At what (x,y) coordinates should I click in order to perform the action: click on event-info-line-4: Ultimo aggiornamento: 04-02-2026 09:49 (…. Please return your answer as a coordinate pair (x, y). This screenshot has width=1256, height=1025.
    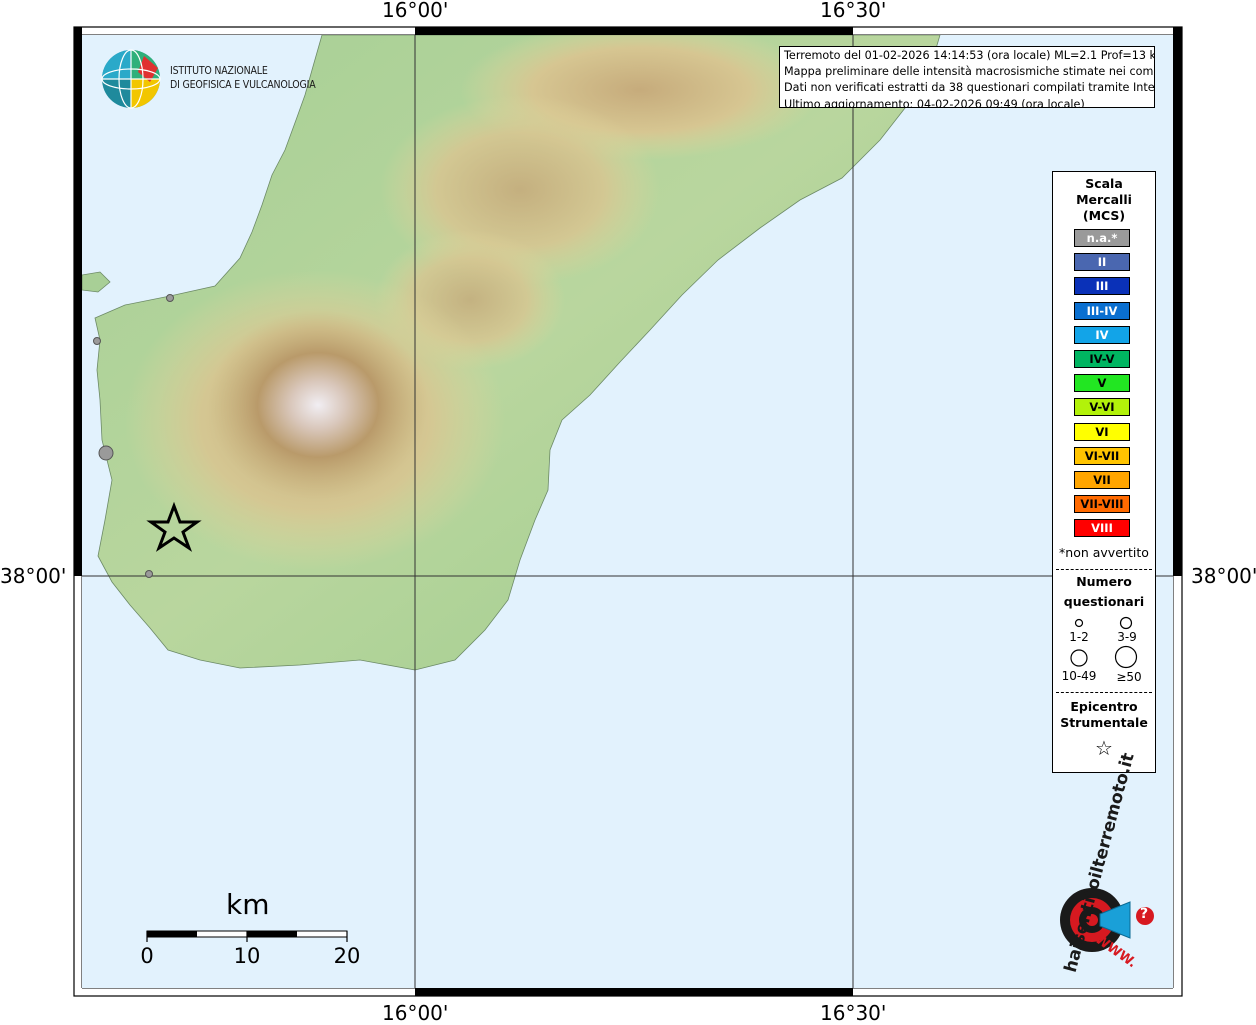
    Looking at the image, I should click on (934, 102).